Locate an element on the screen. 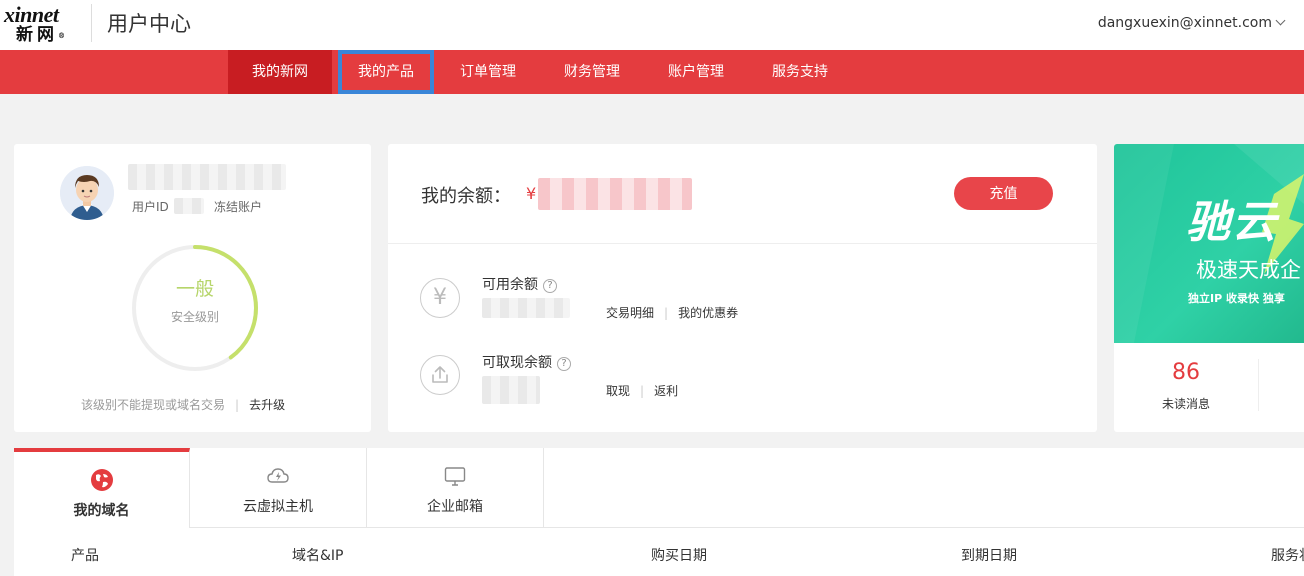 This screenshot has width=1304, height=576. withdrawable-balance-label: 可取现余额? is located at coordinates (526, 362).